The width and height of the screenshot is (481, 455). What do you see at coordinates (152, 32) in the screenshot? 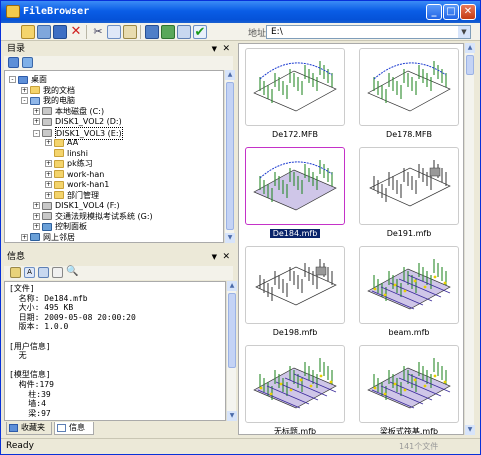
I see `view-icon` at bounding box center [152, 32].